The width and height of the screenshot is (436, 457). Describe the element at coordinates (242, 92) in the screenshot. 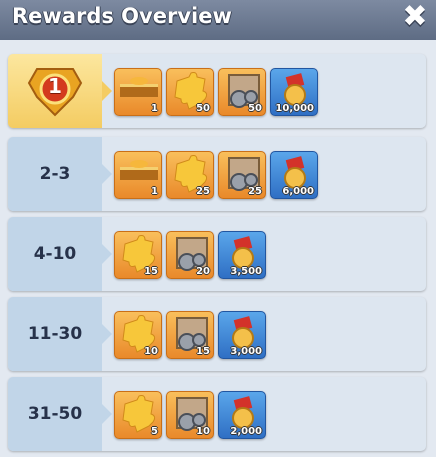

I see `reward-item-parts: 50` at that location.